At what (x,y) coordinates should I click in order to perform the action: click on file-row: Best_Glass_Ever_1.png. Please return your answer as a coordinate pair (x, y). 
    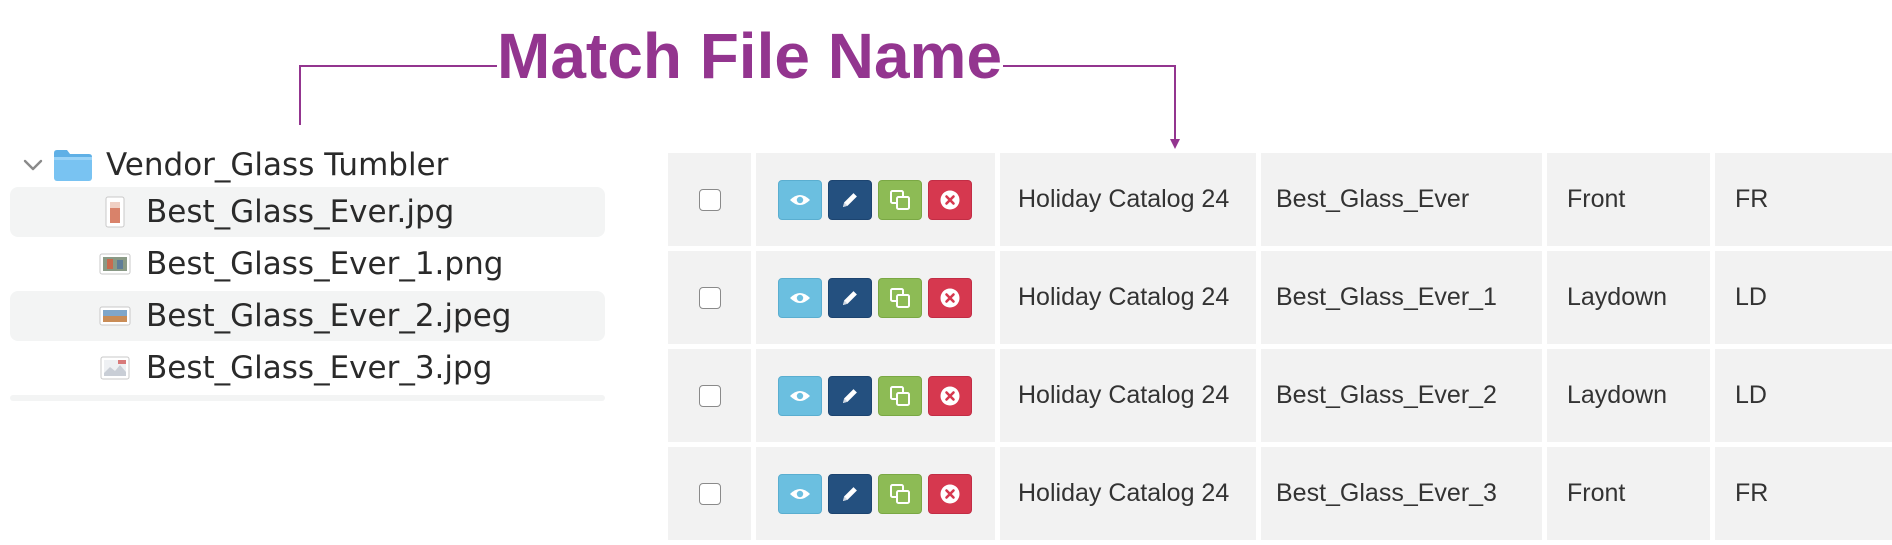
    Looking at the image, I should click on (307, 264).